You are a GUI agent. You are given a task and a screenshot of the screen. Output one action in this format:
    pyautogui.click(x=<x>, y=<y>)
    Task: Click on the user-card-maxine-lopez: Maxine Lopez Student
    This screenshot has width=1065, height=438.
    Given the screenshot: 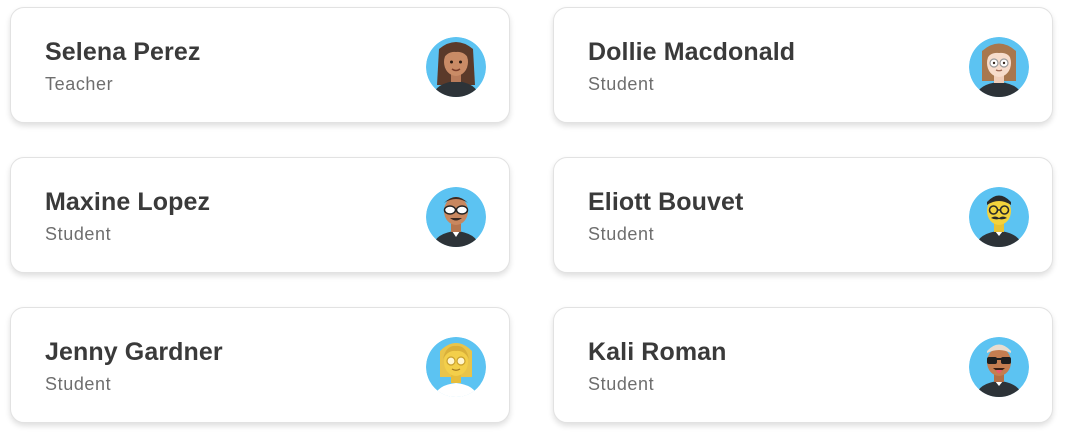 What is the action you would take?
    pyautogui.click(x=260, y=215)
    